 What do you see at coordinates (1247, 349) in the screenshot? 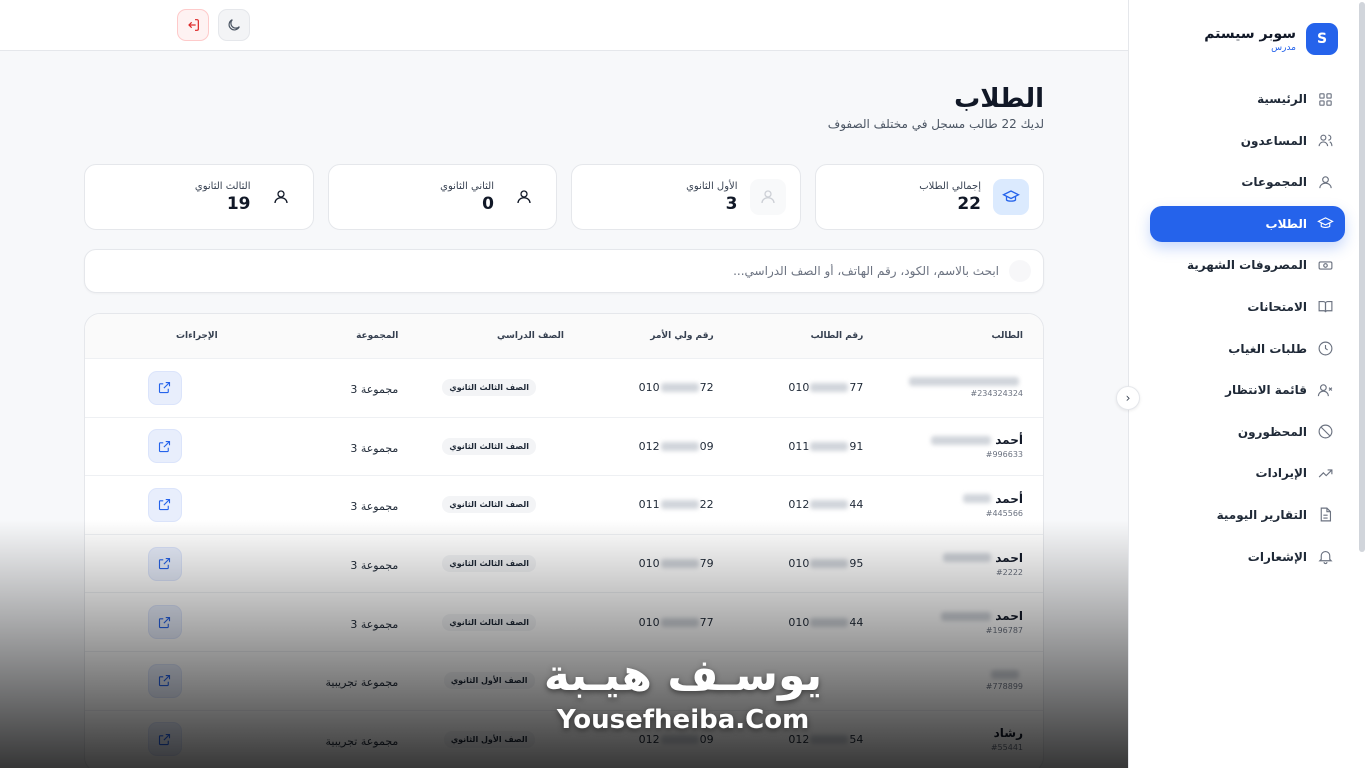
I see `sidebar-item-6: طلبات الغياب` at bounding box center [1247, 349].